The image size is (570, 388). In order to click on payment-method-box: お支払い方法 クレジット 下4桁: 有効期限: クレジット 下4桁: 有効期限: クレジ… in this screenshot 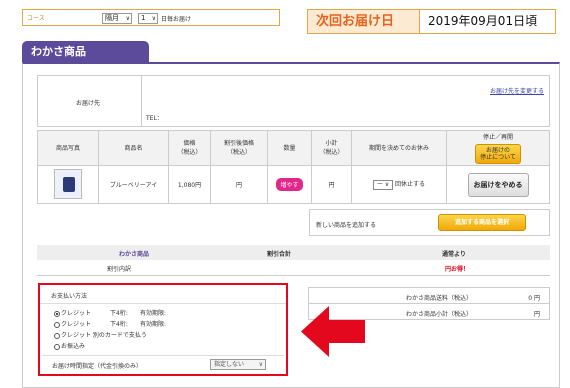, I will do `click(163, 329)`.